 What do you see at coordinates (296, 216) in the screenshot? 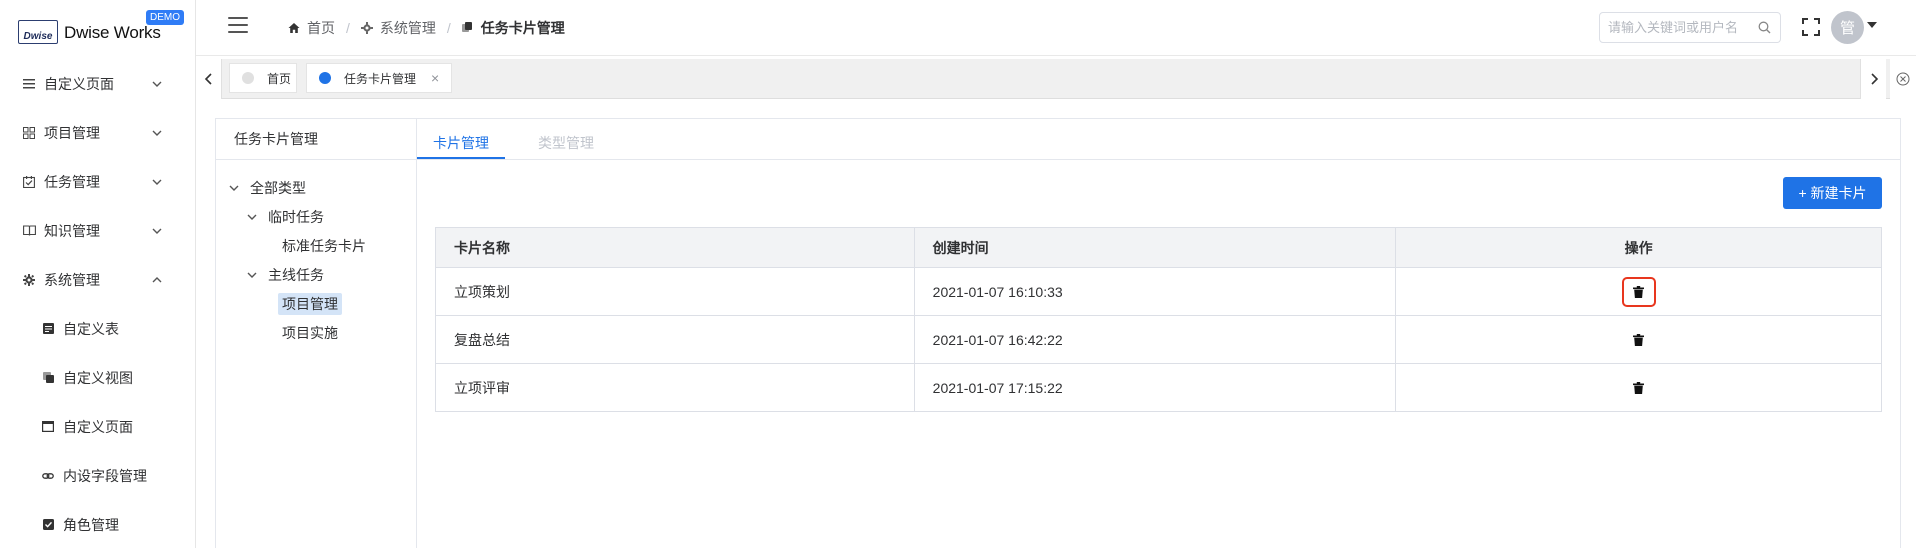
I see `tree-node-label: 临时任务` at bounding box center [296, 216].